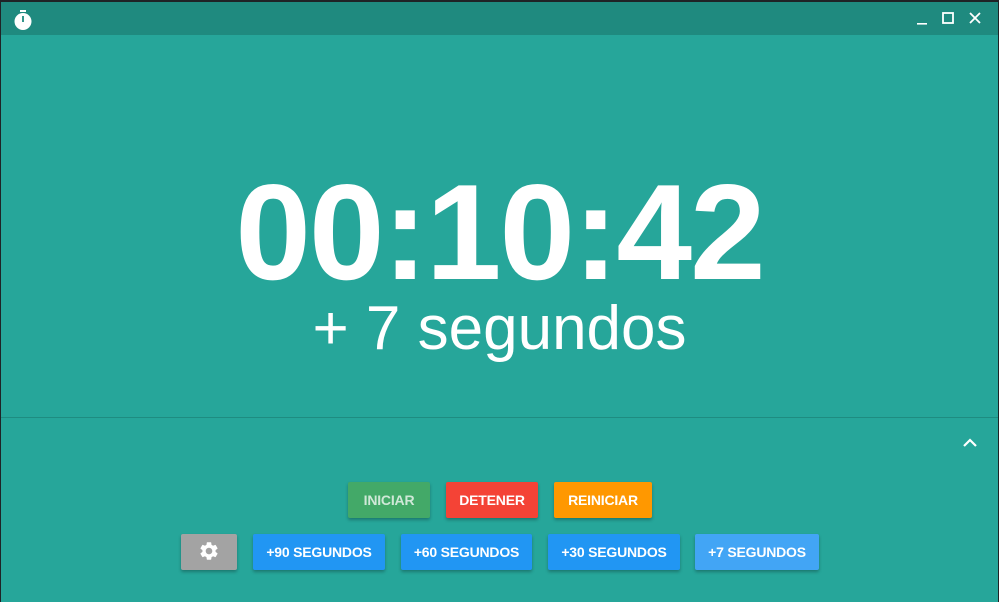 This screenshot has height=602, width=999. What do you see at coordinates (389, 500) in the screenshot?
I see `start-button: INICIAR` at bounding box center [389, 500].